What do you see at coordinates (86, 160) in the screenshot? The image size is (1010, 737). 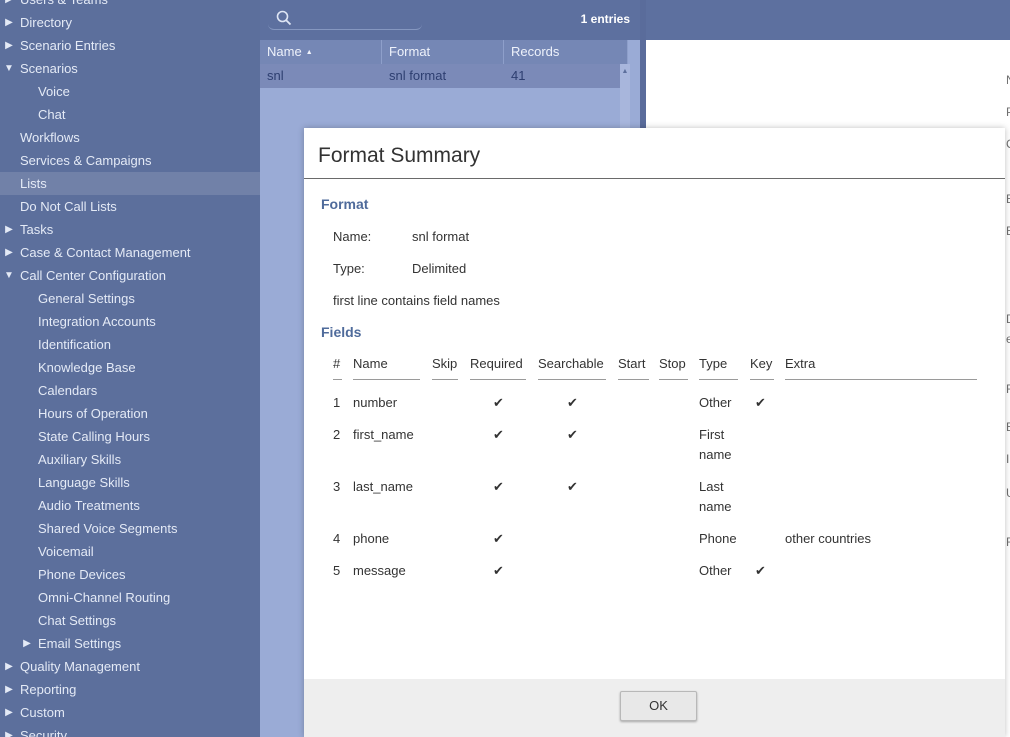 I see `sidebar-item-label: Services & Campaigns` at bounding box center [86, 160].